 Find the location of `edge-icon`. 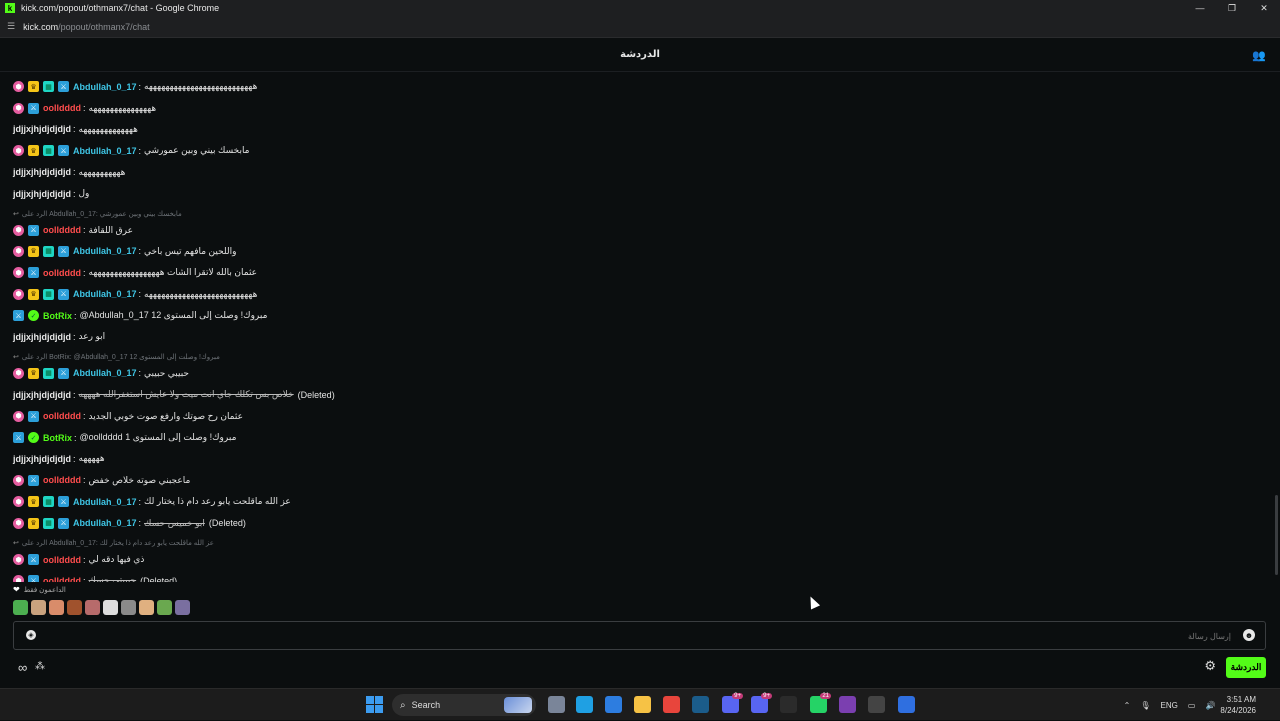

edge-icon is located at coordinates (584, 704).